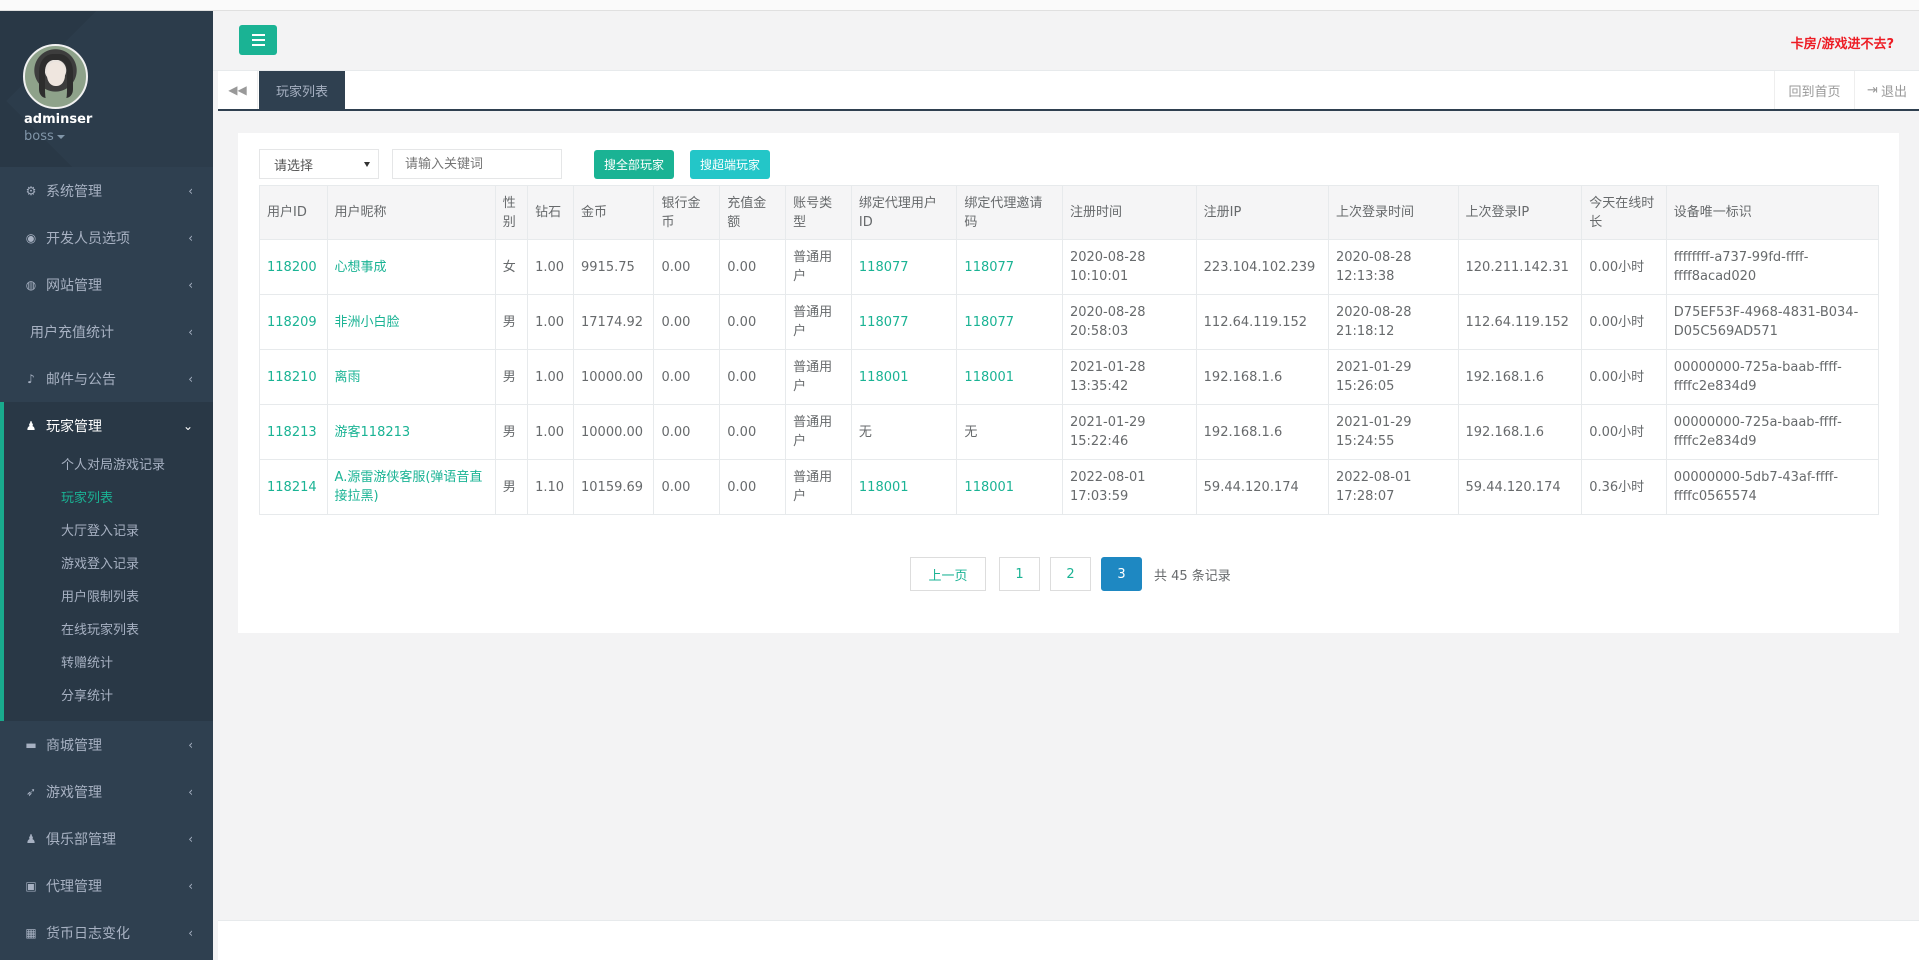 This screenshot has height=960, width=1919. What do you see at coordinates (44, 136) in the screenshot?
I see `user-role-dropdown: boss` at bounding box center [44, 136].